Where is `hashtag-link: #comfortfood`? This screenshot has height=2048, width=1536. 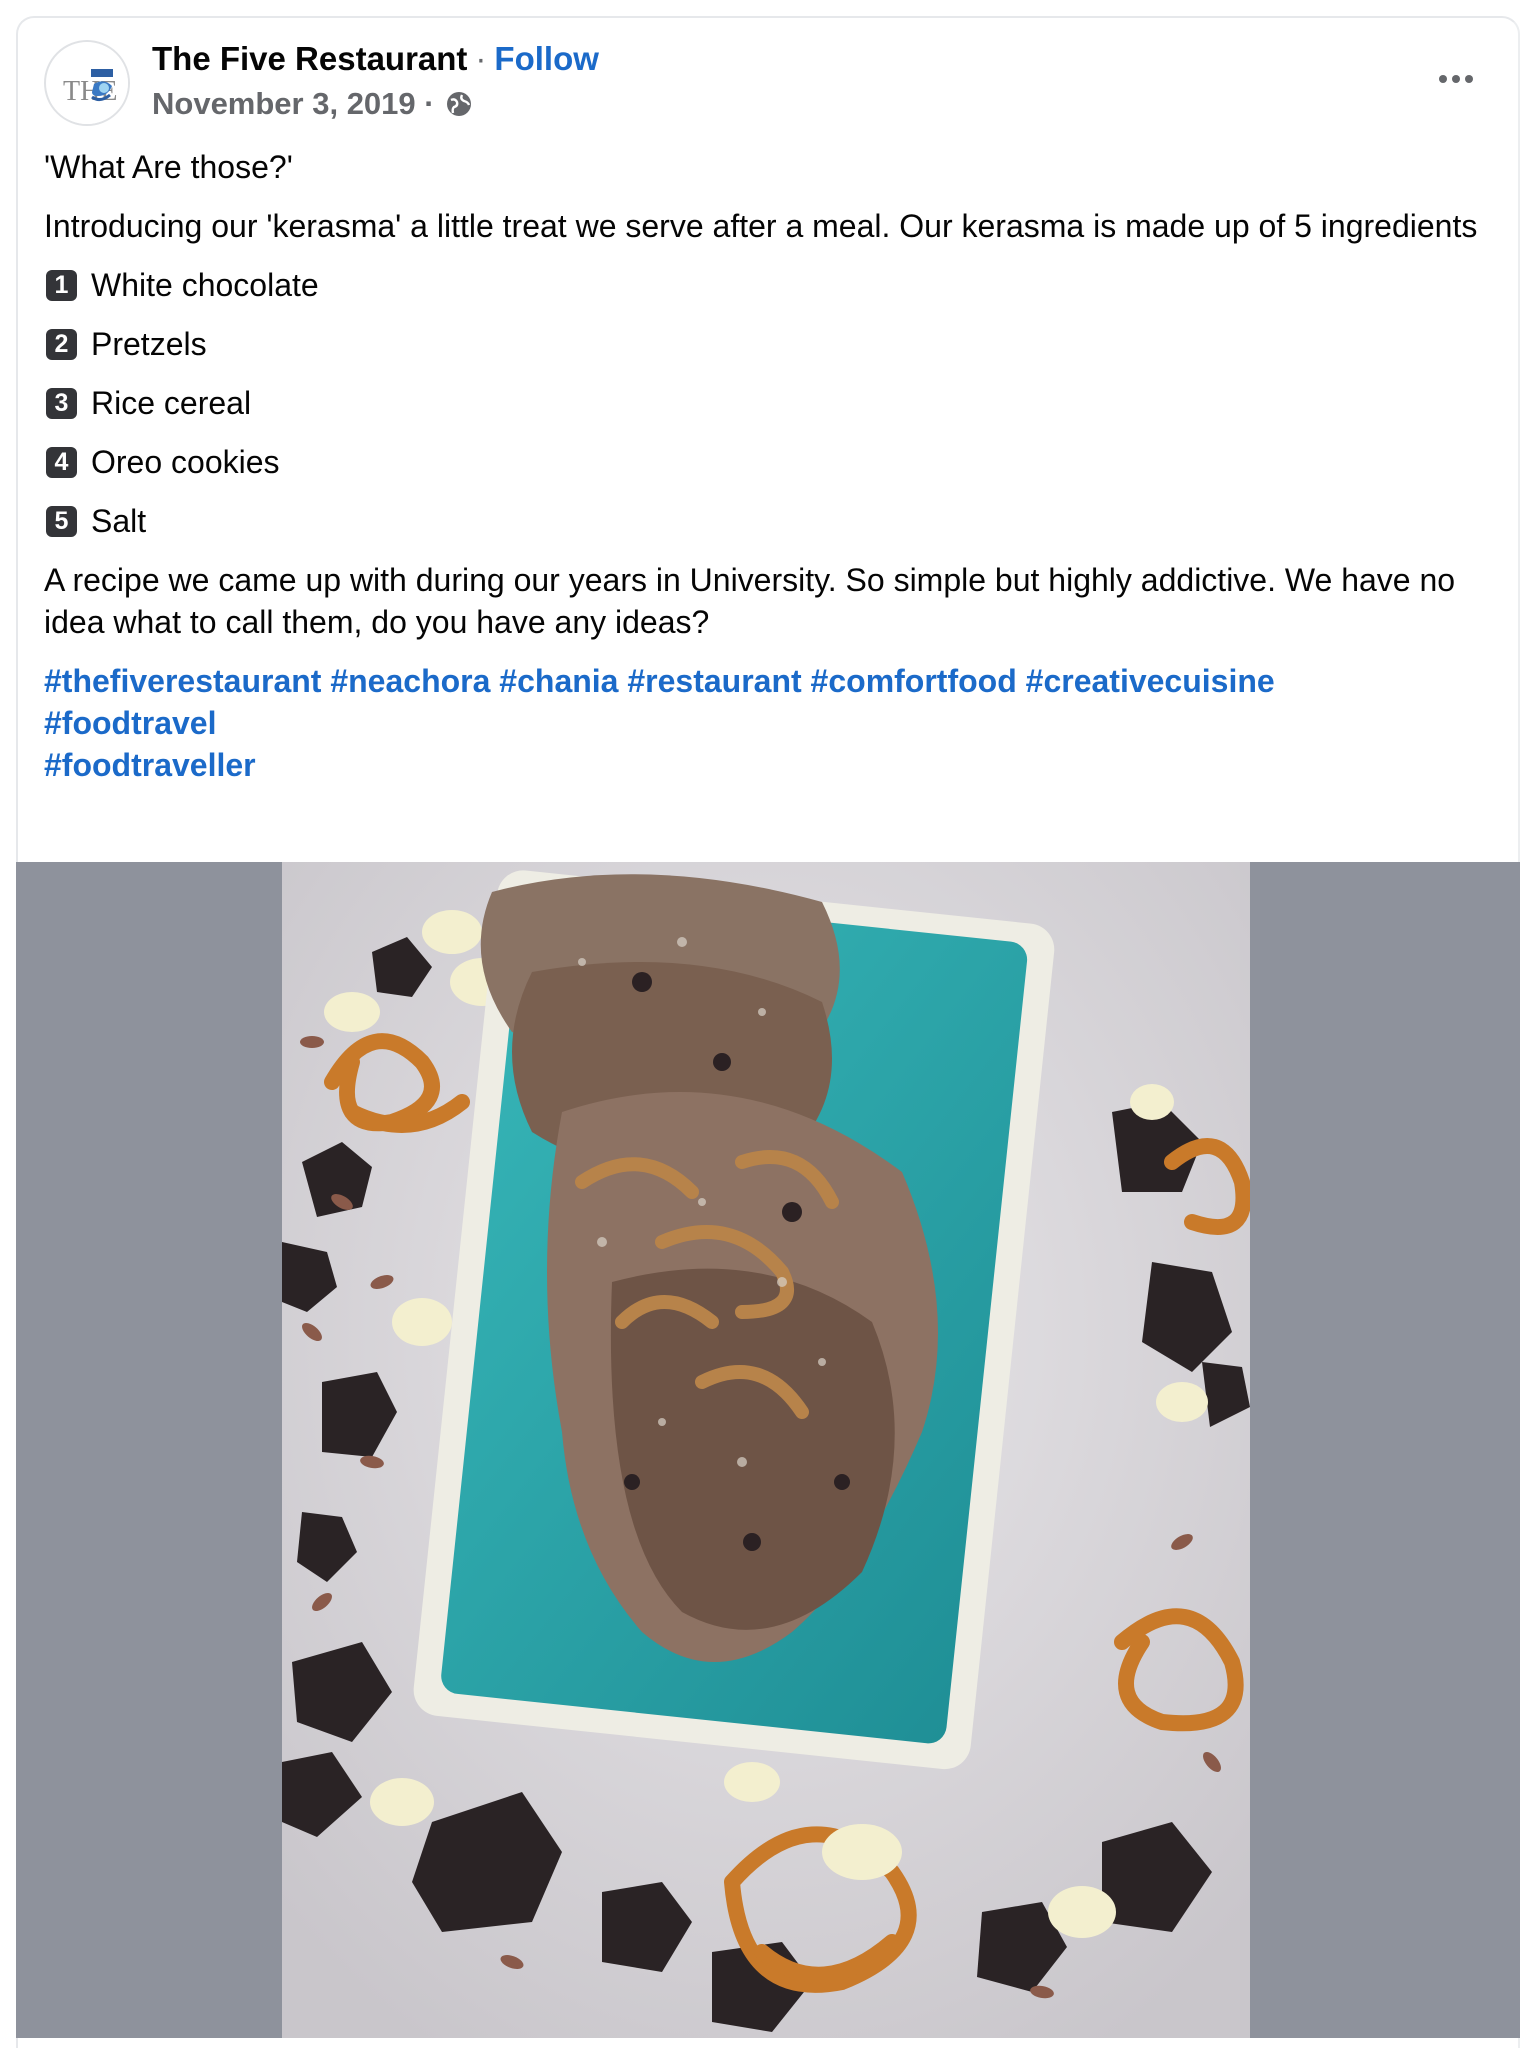 hashtag-link: #comfortfood is located at coordinates (914, 681).